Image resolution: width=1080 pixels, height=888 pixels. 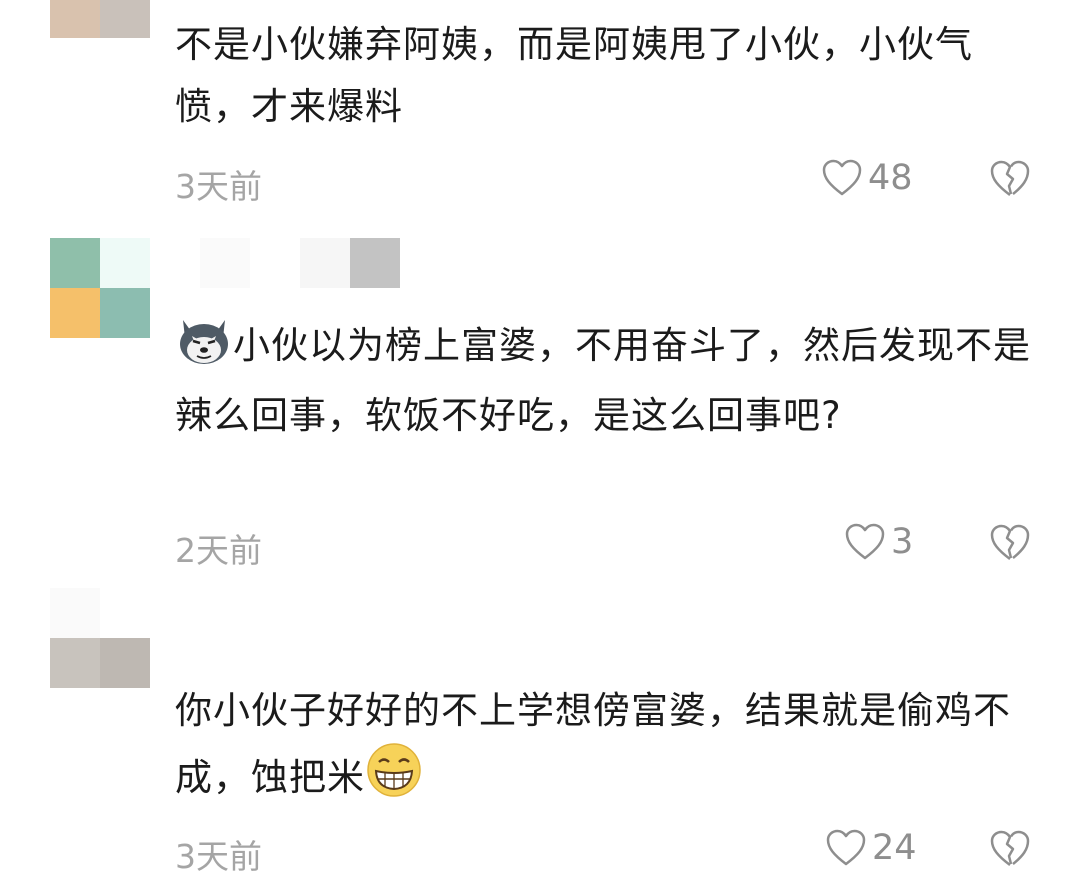 What do you see at coordinates (890, 178) in the screenshot?
I see `like-count: 48` at bounding box center [890, 178].